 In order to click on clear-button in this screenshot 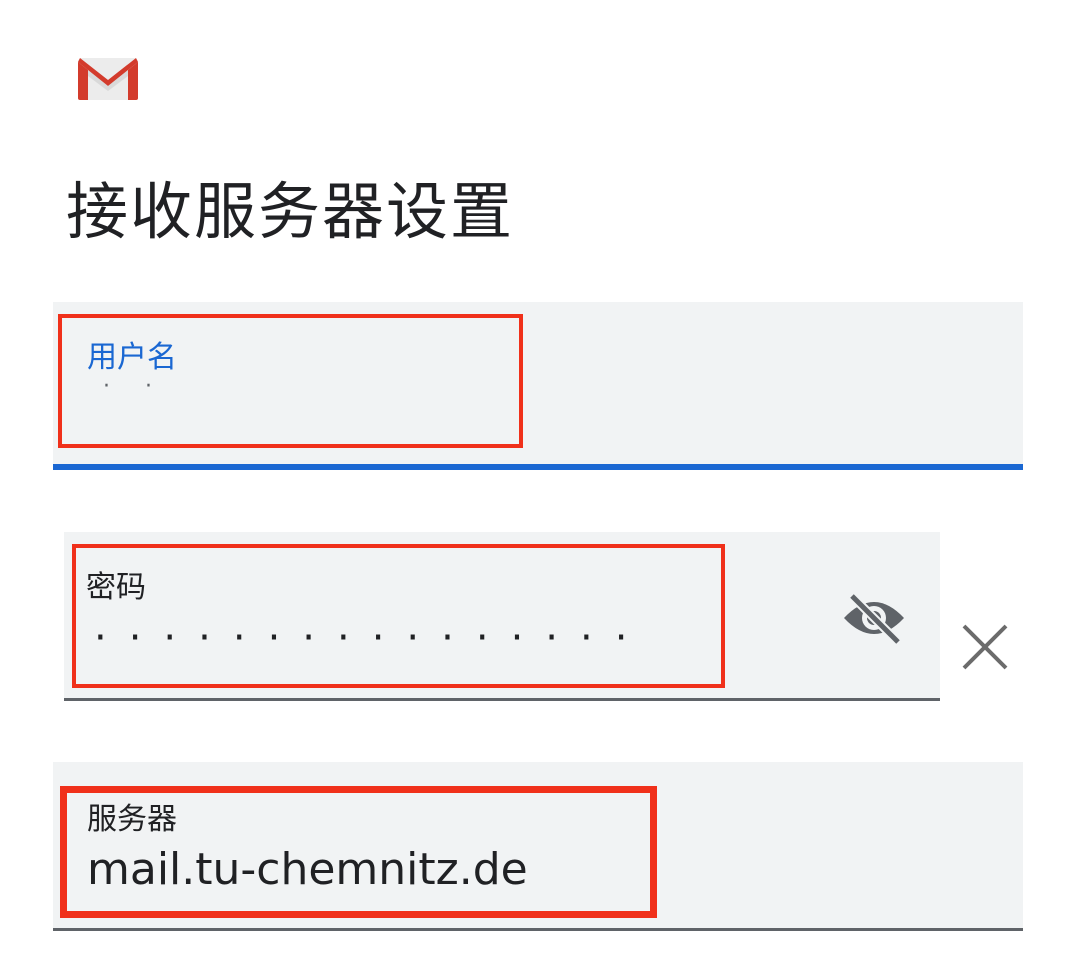, I will do `click(985, 647)`.